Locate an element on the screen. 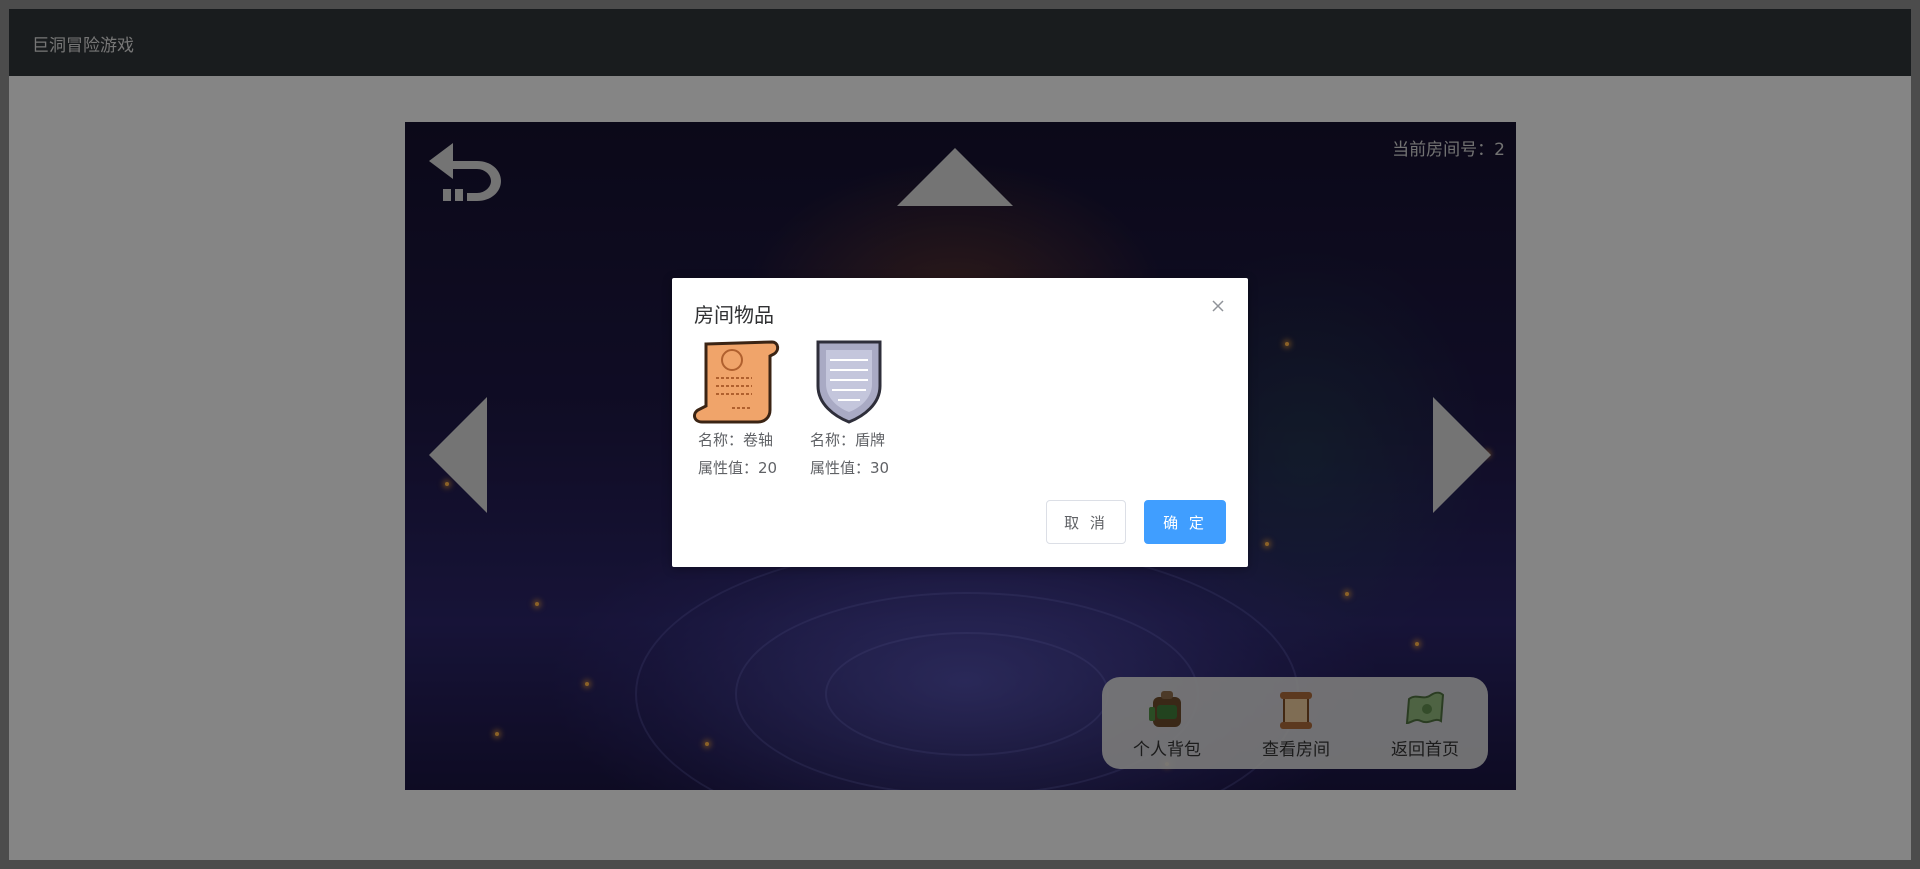 This screenshot has width=1920, height=869. shield-icon is located at coordinates (849, 382).